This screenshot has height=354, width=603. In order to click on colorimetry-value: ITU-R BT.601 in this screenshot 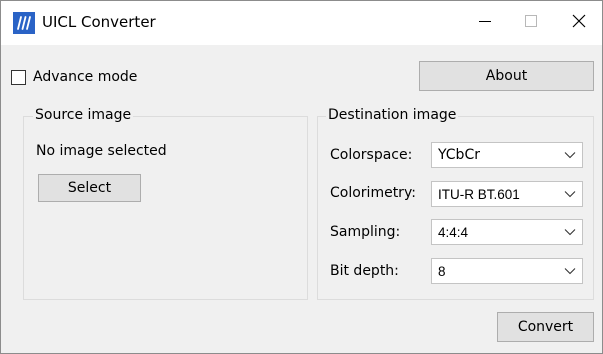, I will do `click(479, 194)`.